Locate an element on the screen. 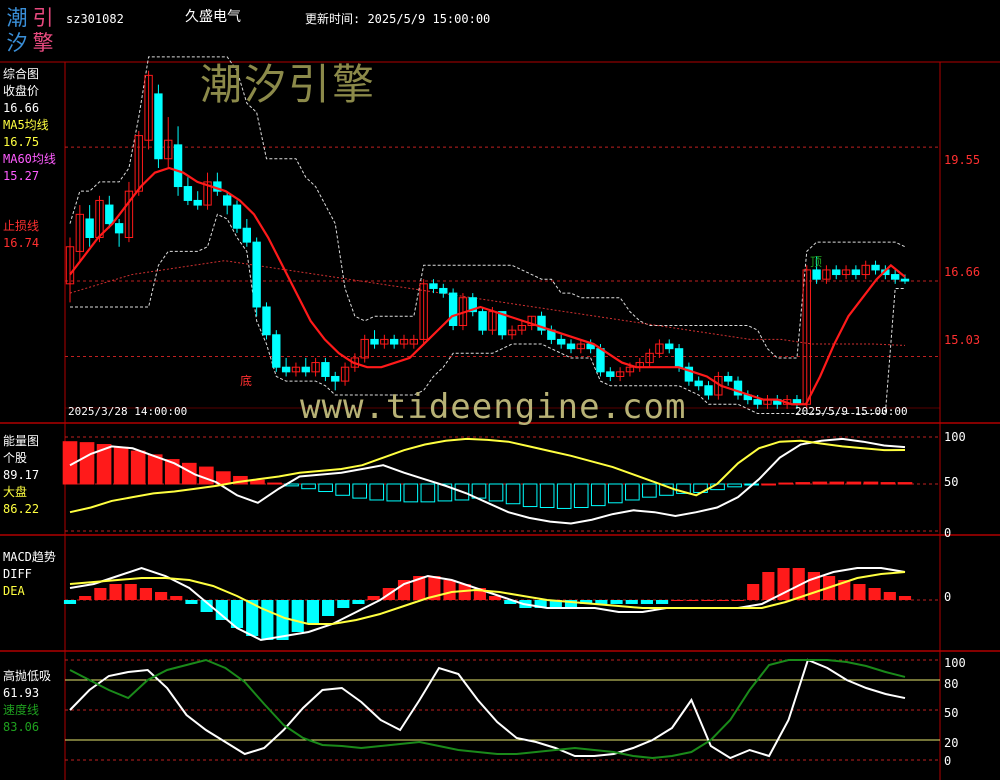 This screenshot has height=780, width=1000. main-y-tick: 16.66 is located at coordinates (962, 272).